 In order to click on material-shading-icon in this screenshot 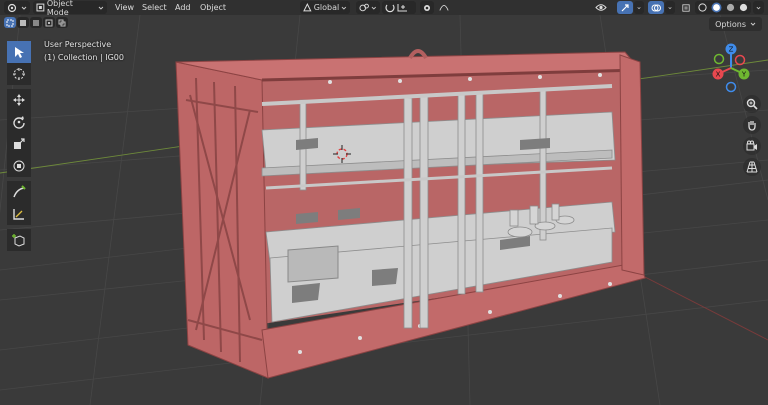, I will do `click(730, 7)`.